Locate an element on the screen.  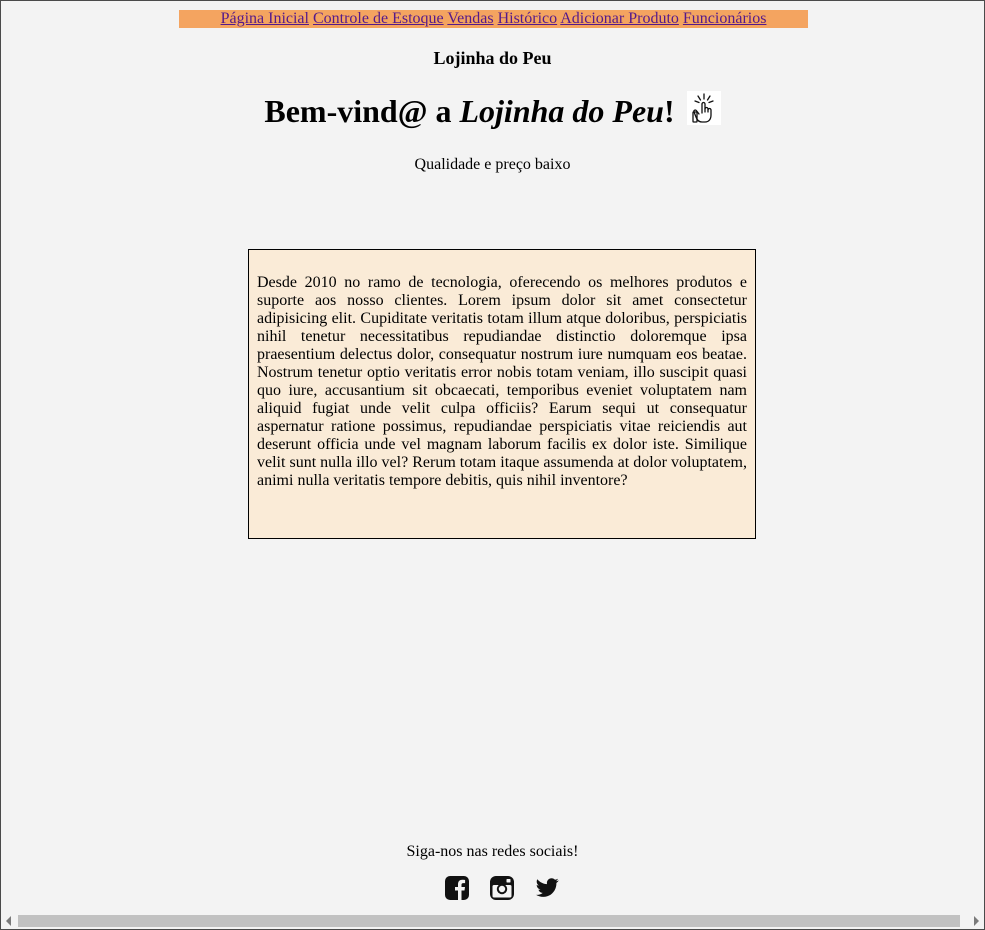
welcome-suffix: ! is located at coordinates (669, 111).